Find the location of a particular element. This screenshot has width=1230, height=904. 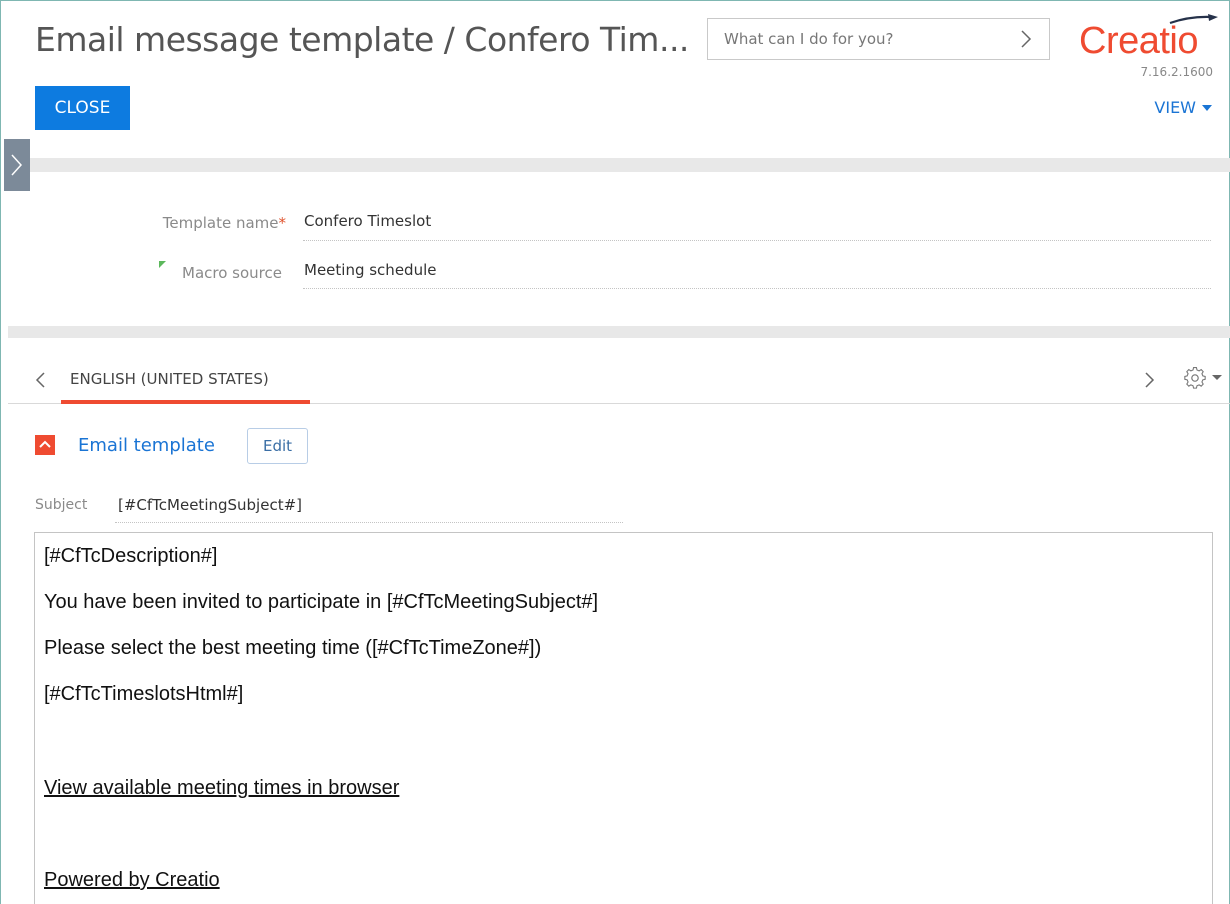

edit-button: Edit is located at coordinates (277, 446).